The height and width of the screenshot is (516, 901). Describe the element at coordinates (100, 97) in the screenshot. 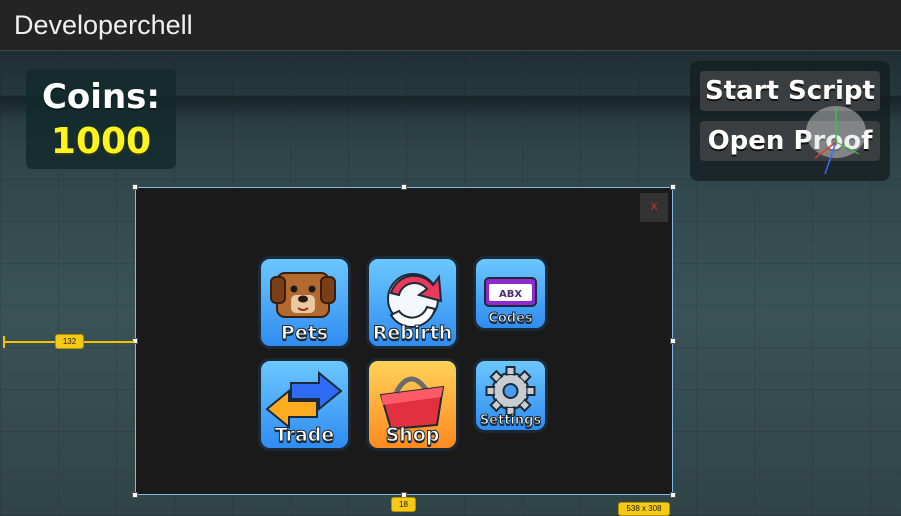

I see `coins-label: Coins:` at that location.